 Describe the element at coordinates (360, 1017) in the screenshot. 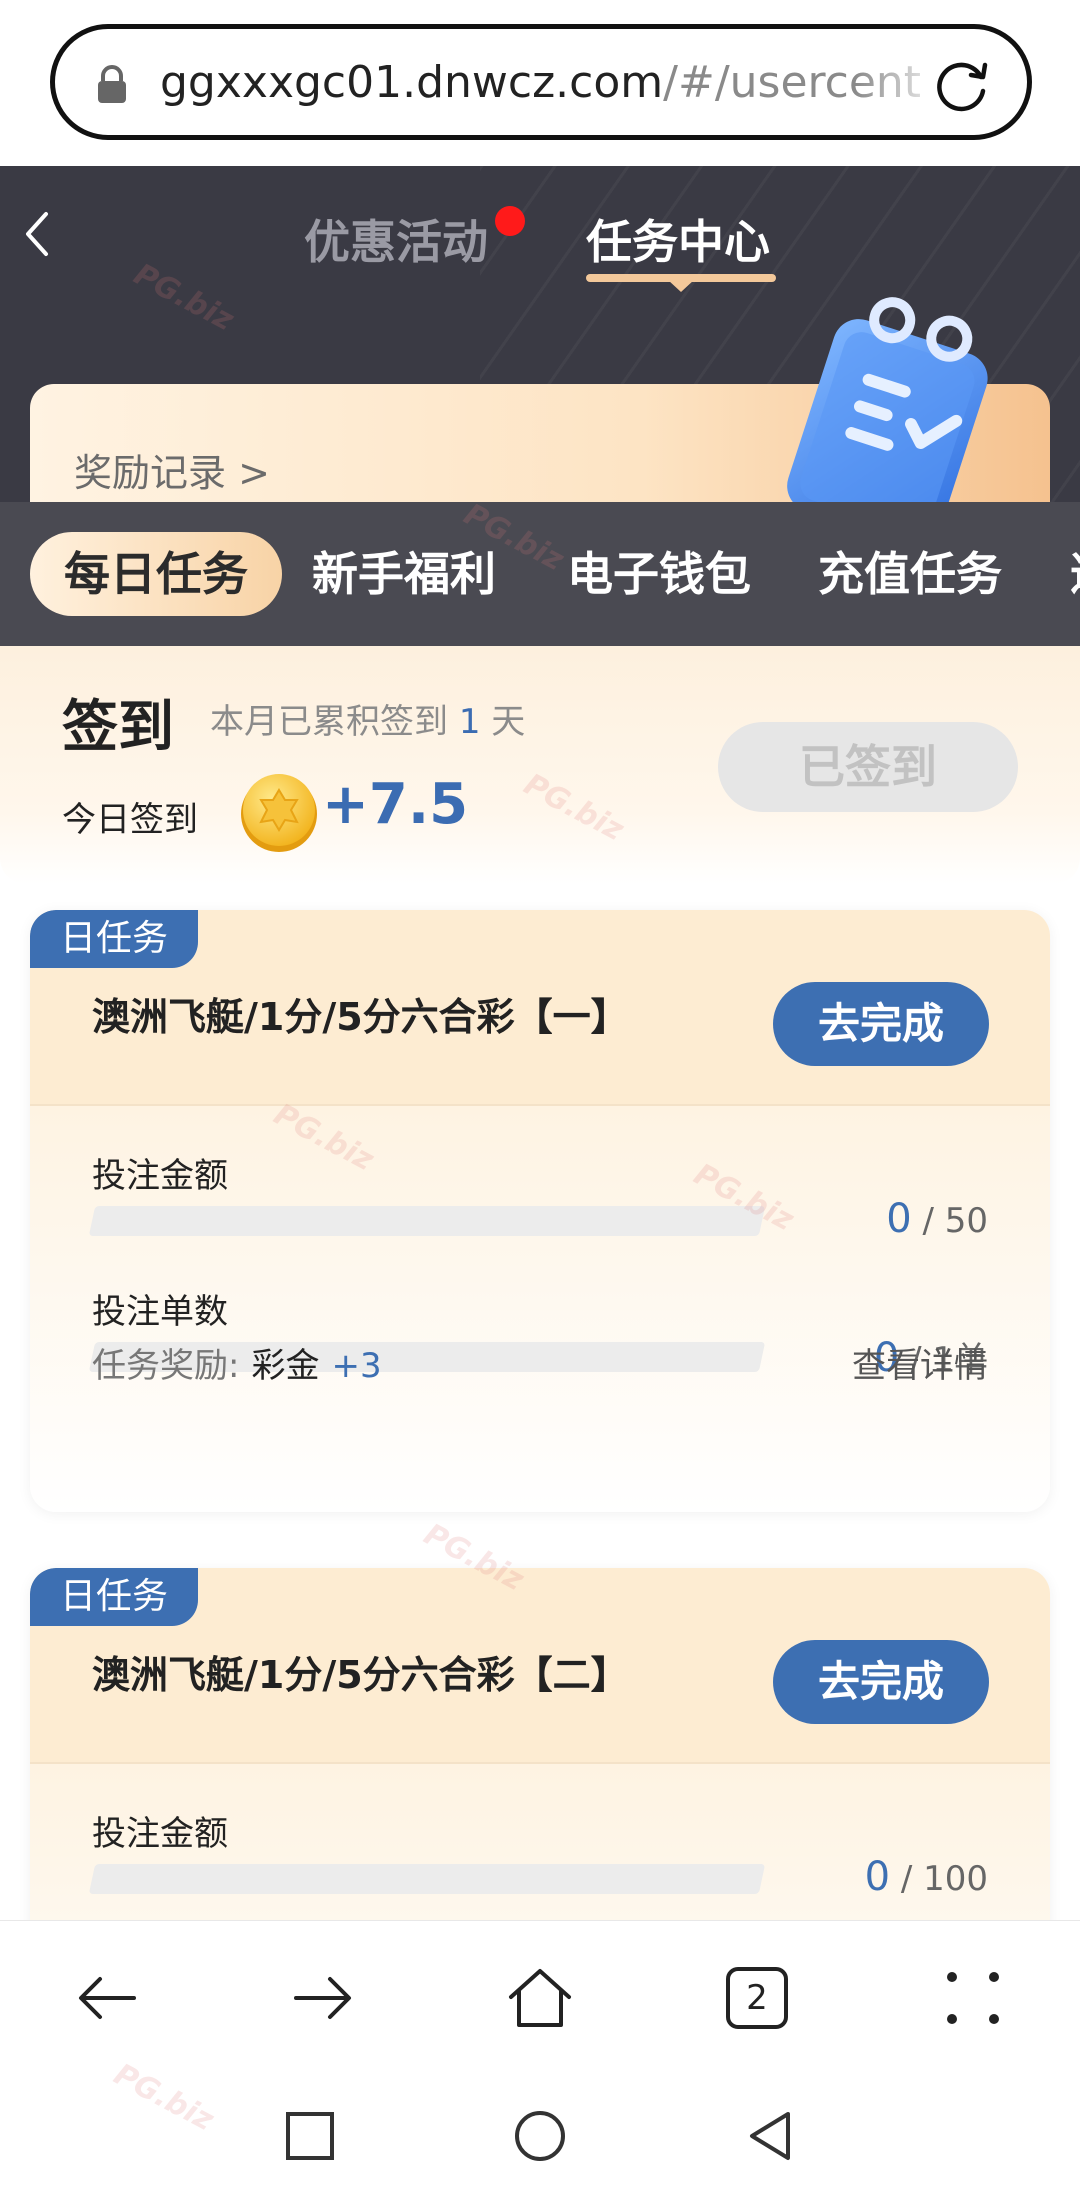

I see `task-title: 澳洲飞艇/1分/5分六合彩【一】` at that location.